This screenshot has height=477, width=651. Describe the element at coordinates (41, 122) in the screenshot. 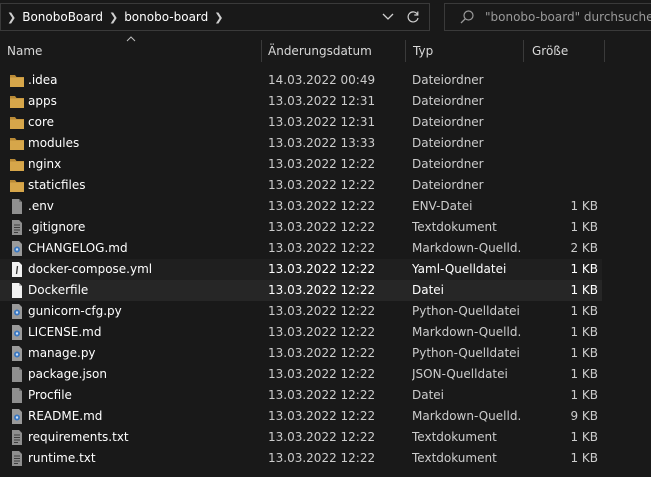

I see `file-name: core` at that location.